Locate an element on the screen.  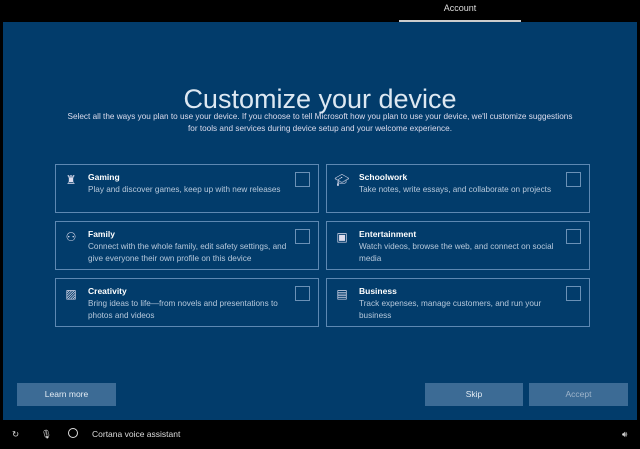
gaming-icon: ♜ is located at coordinates (71, 180).